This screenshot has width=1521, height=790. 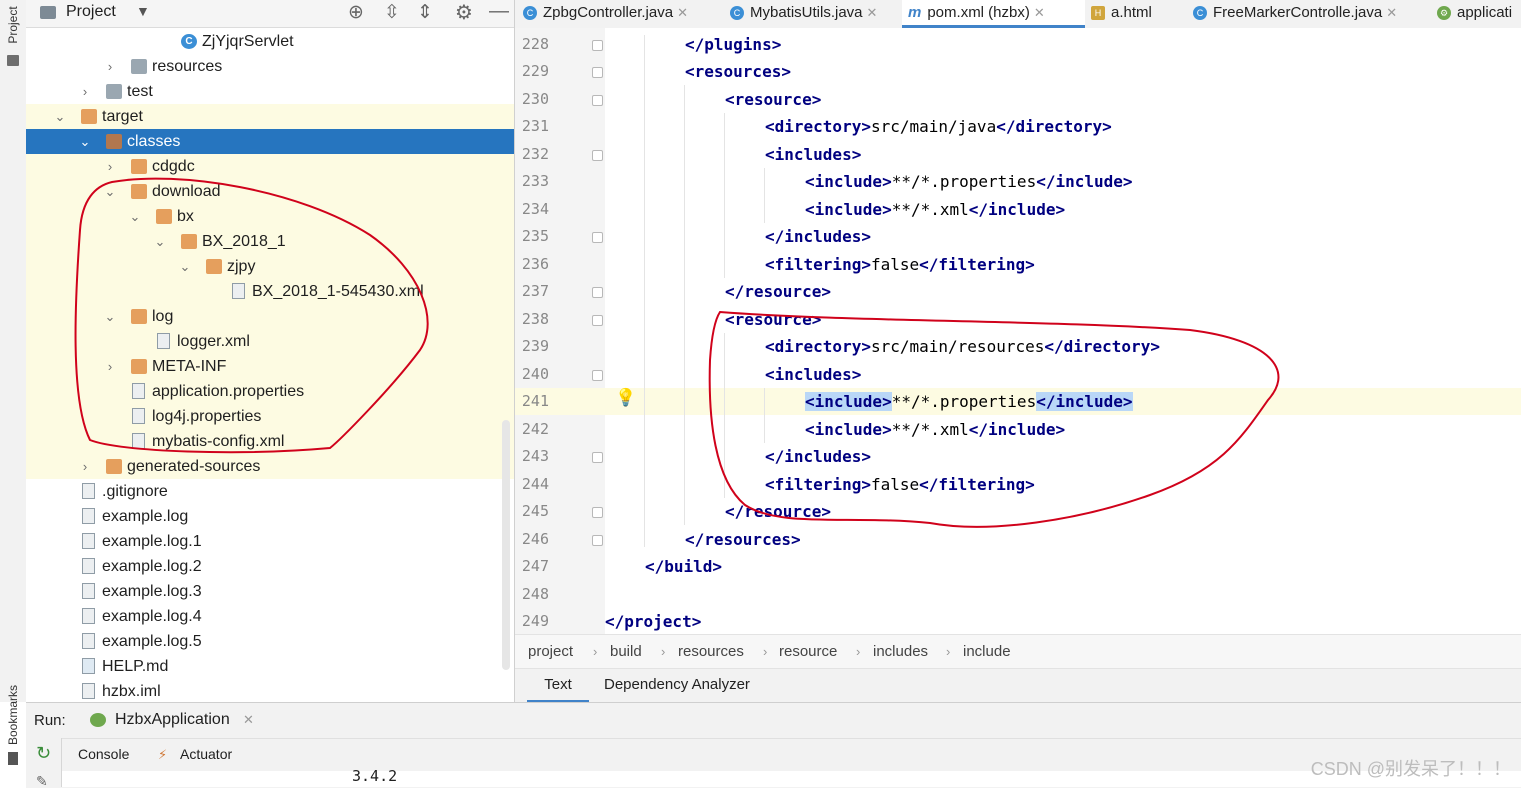 I want to click on xml-tag: </filtering>, so click(x=977, y=264).